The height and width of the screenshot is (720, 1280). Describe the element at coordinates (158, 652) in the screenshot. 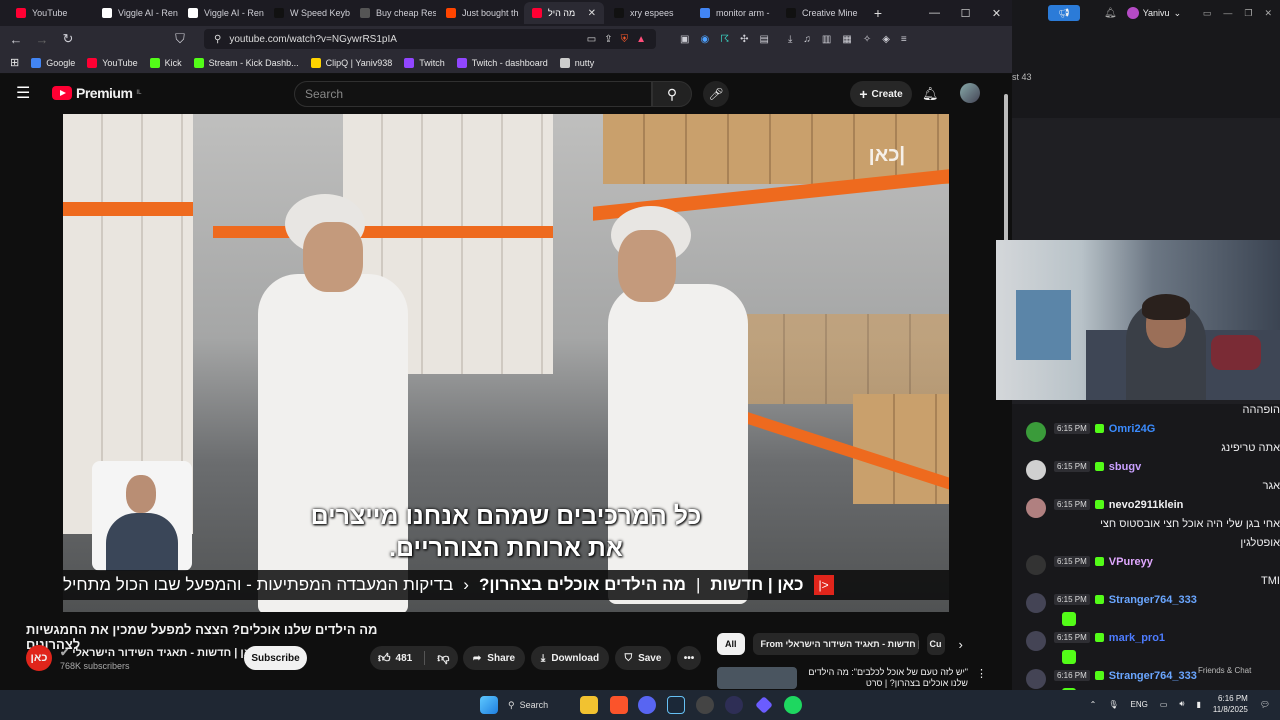

I see `channel-name: כאן | חדשות - תאגיד השידור הישראלי ✔` at that location.